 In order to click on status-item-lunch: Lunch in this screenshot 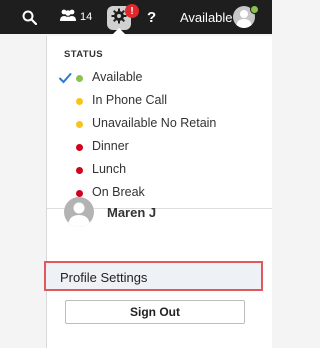, I will do `click(159, 170)`.